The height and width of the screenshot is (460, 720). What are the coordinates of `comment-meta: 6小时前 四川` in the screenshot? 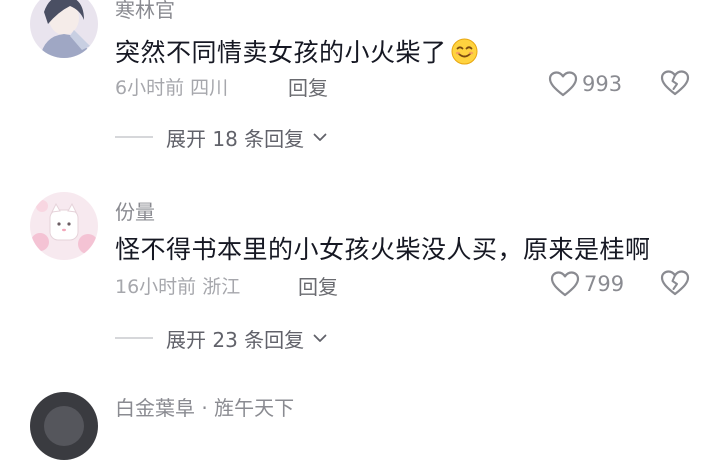 It's located at (171, 86).